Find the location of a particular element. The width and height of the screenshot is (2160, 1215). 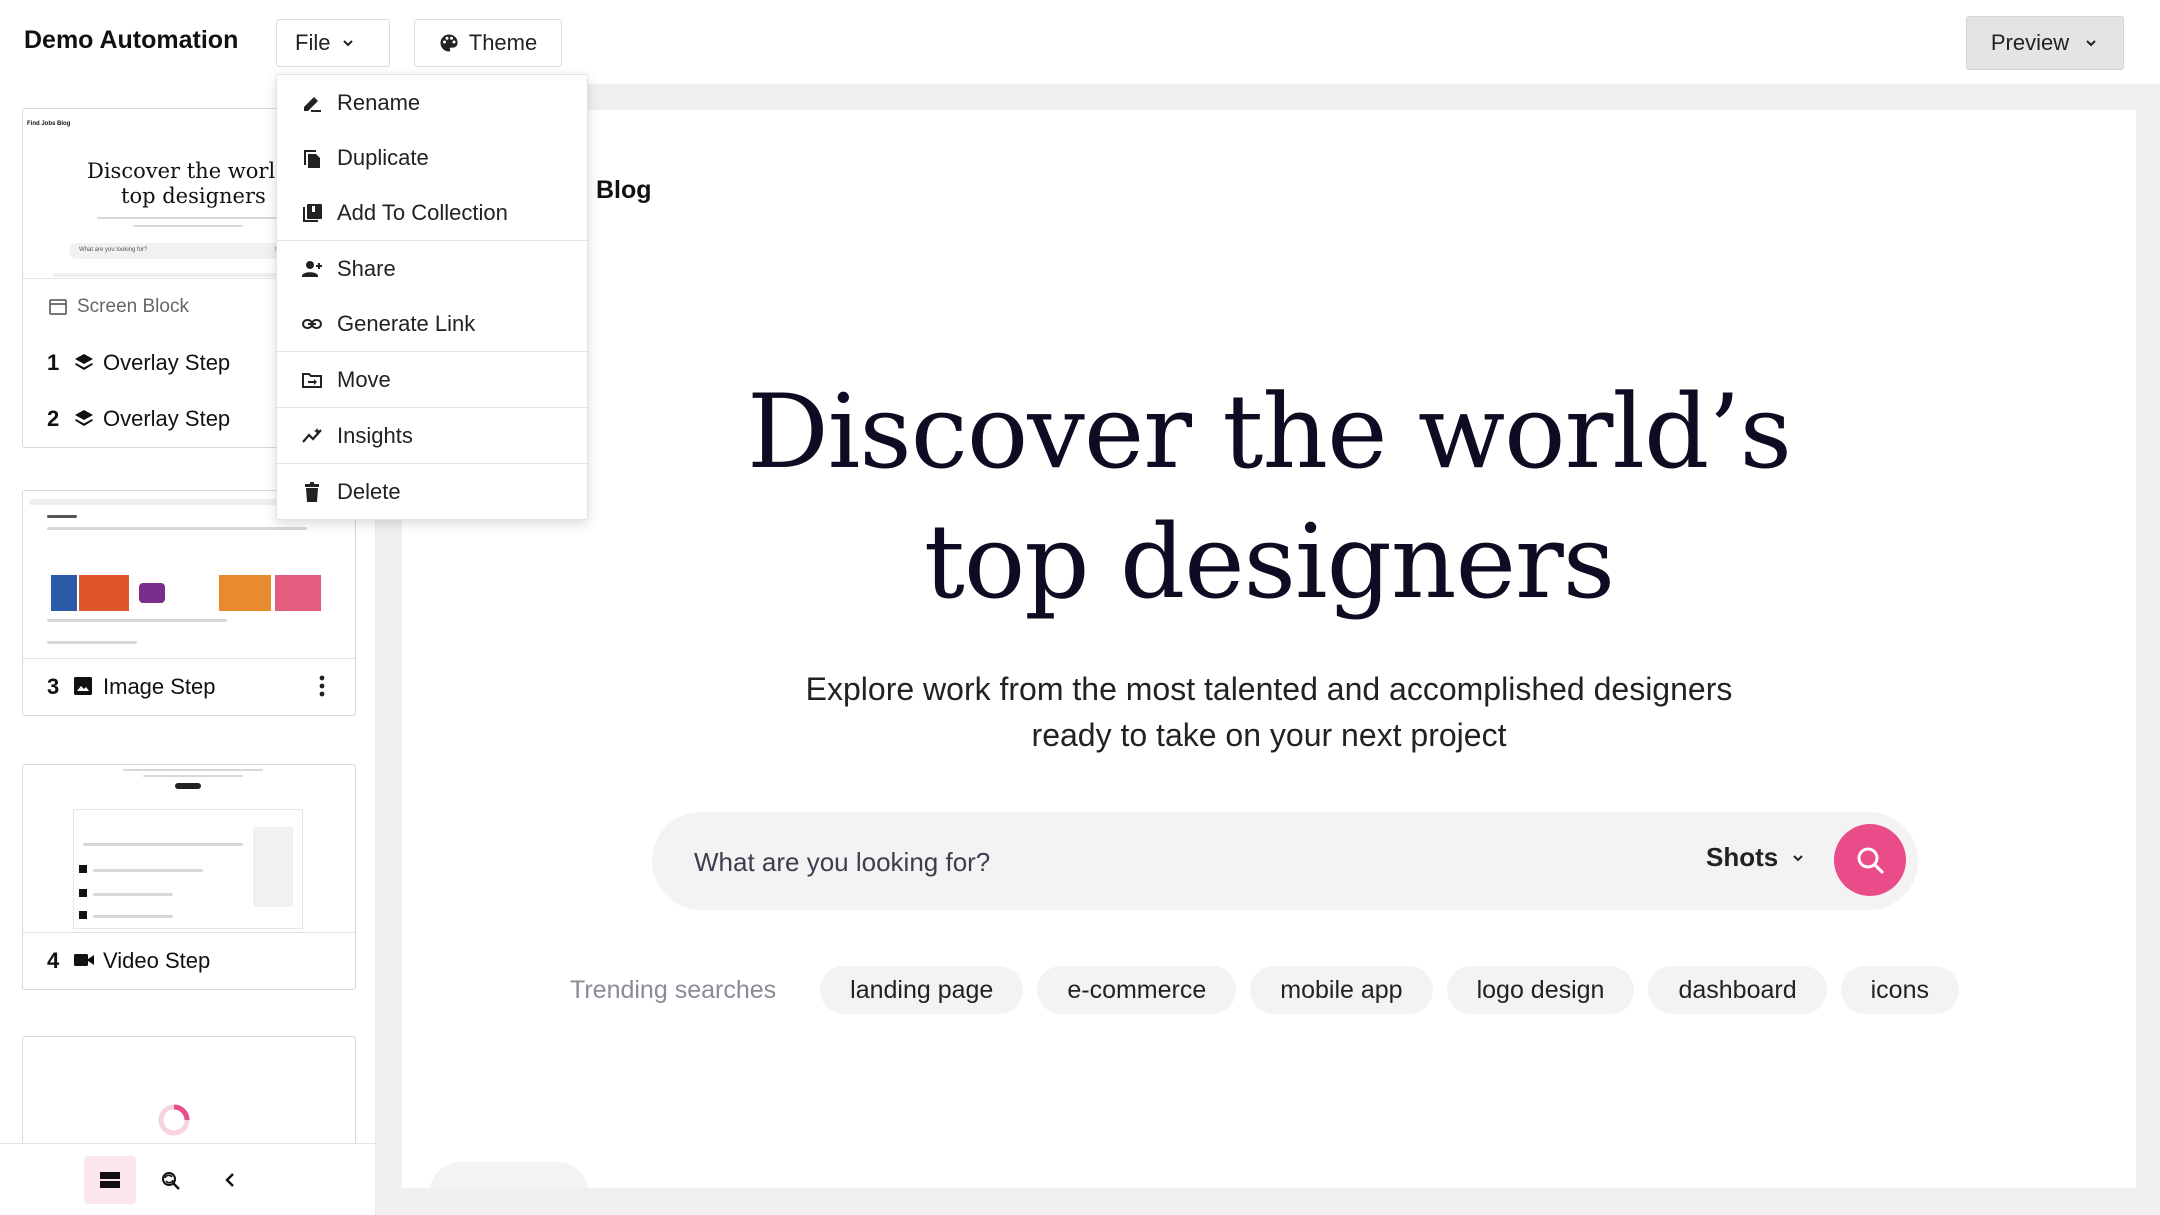

step-thumbnail is located at coordinates (189, 849).